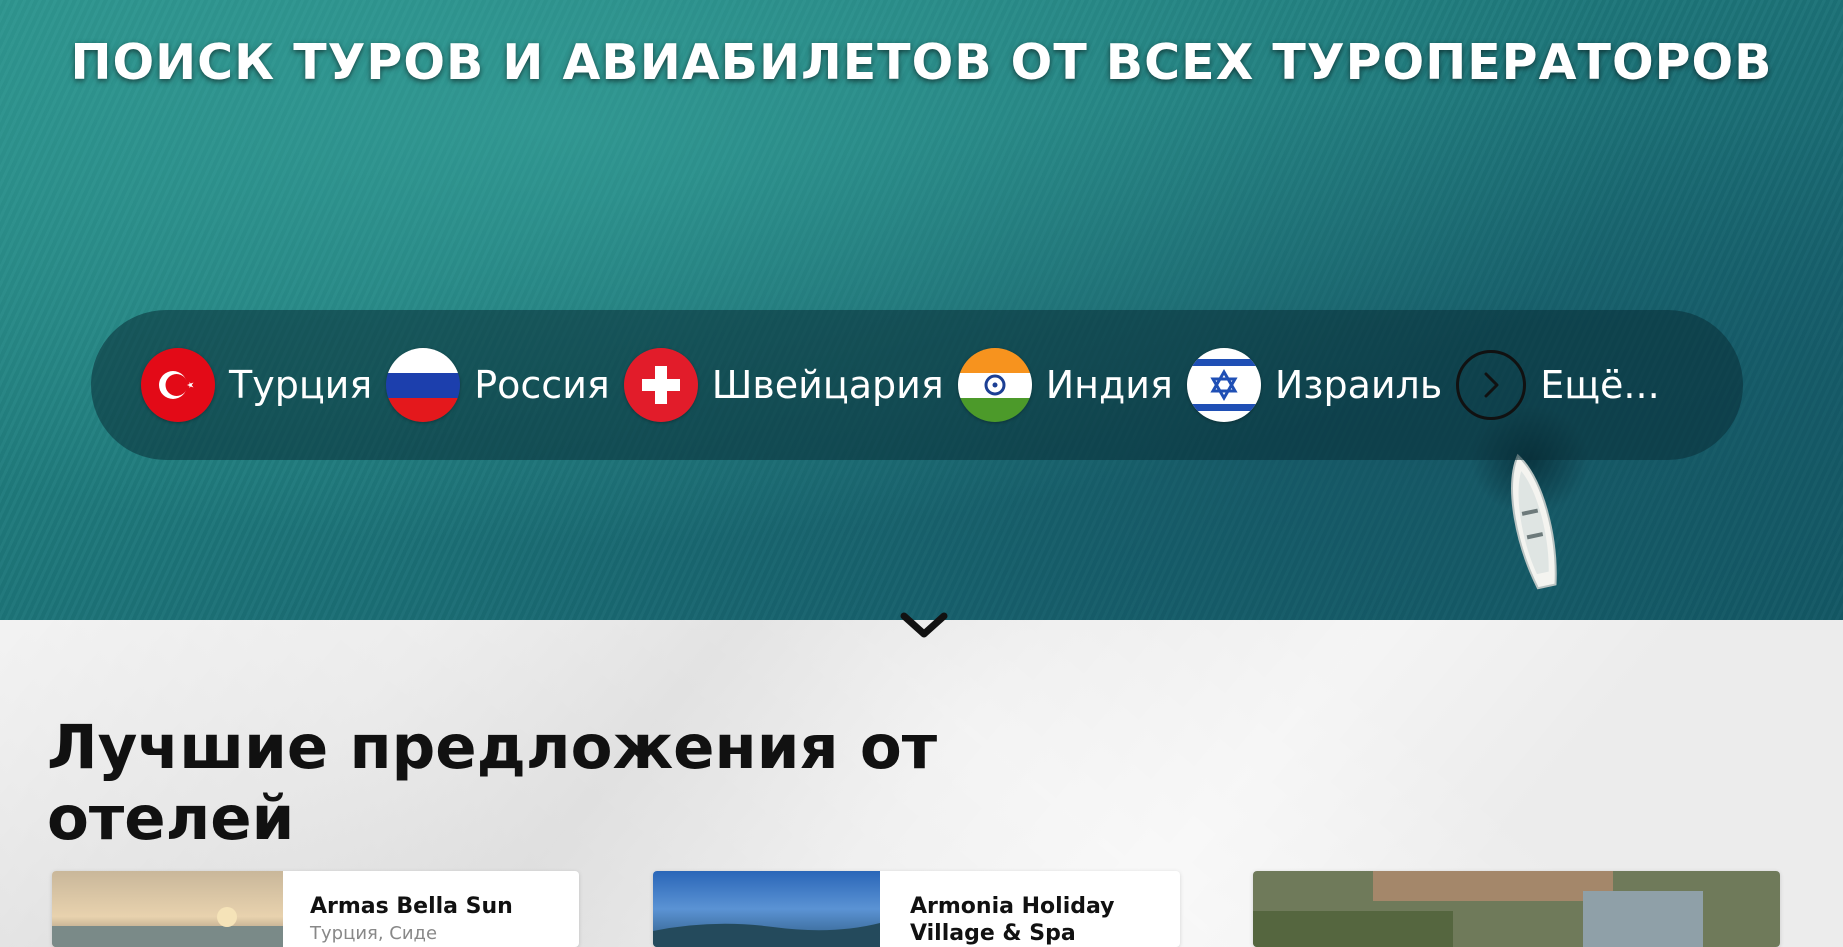 Image resolution: width=1843 pixels, height=947 pixels. What do you see at coordinates (301, 385) in the screenshot?
I see `country-label: Турция` at bounding box center [301, 385].